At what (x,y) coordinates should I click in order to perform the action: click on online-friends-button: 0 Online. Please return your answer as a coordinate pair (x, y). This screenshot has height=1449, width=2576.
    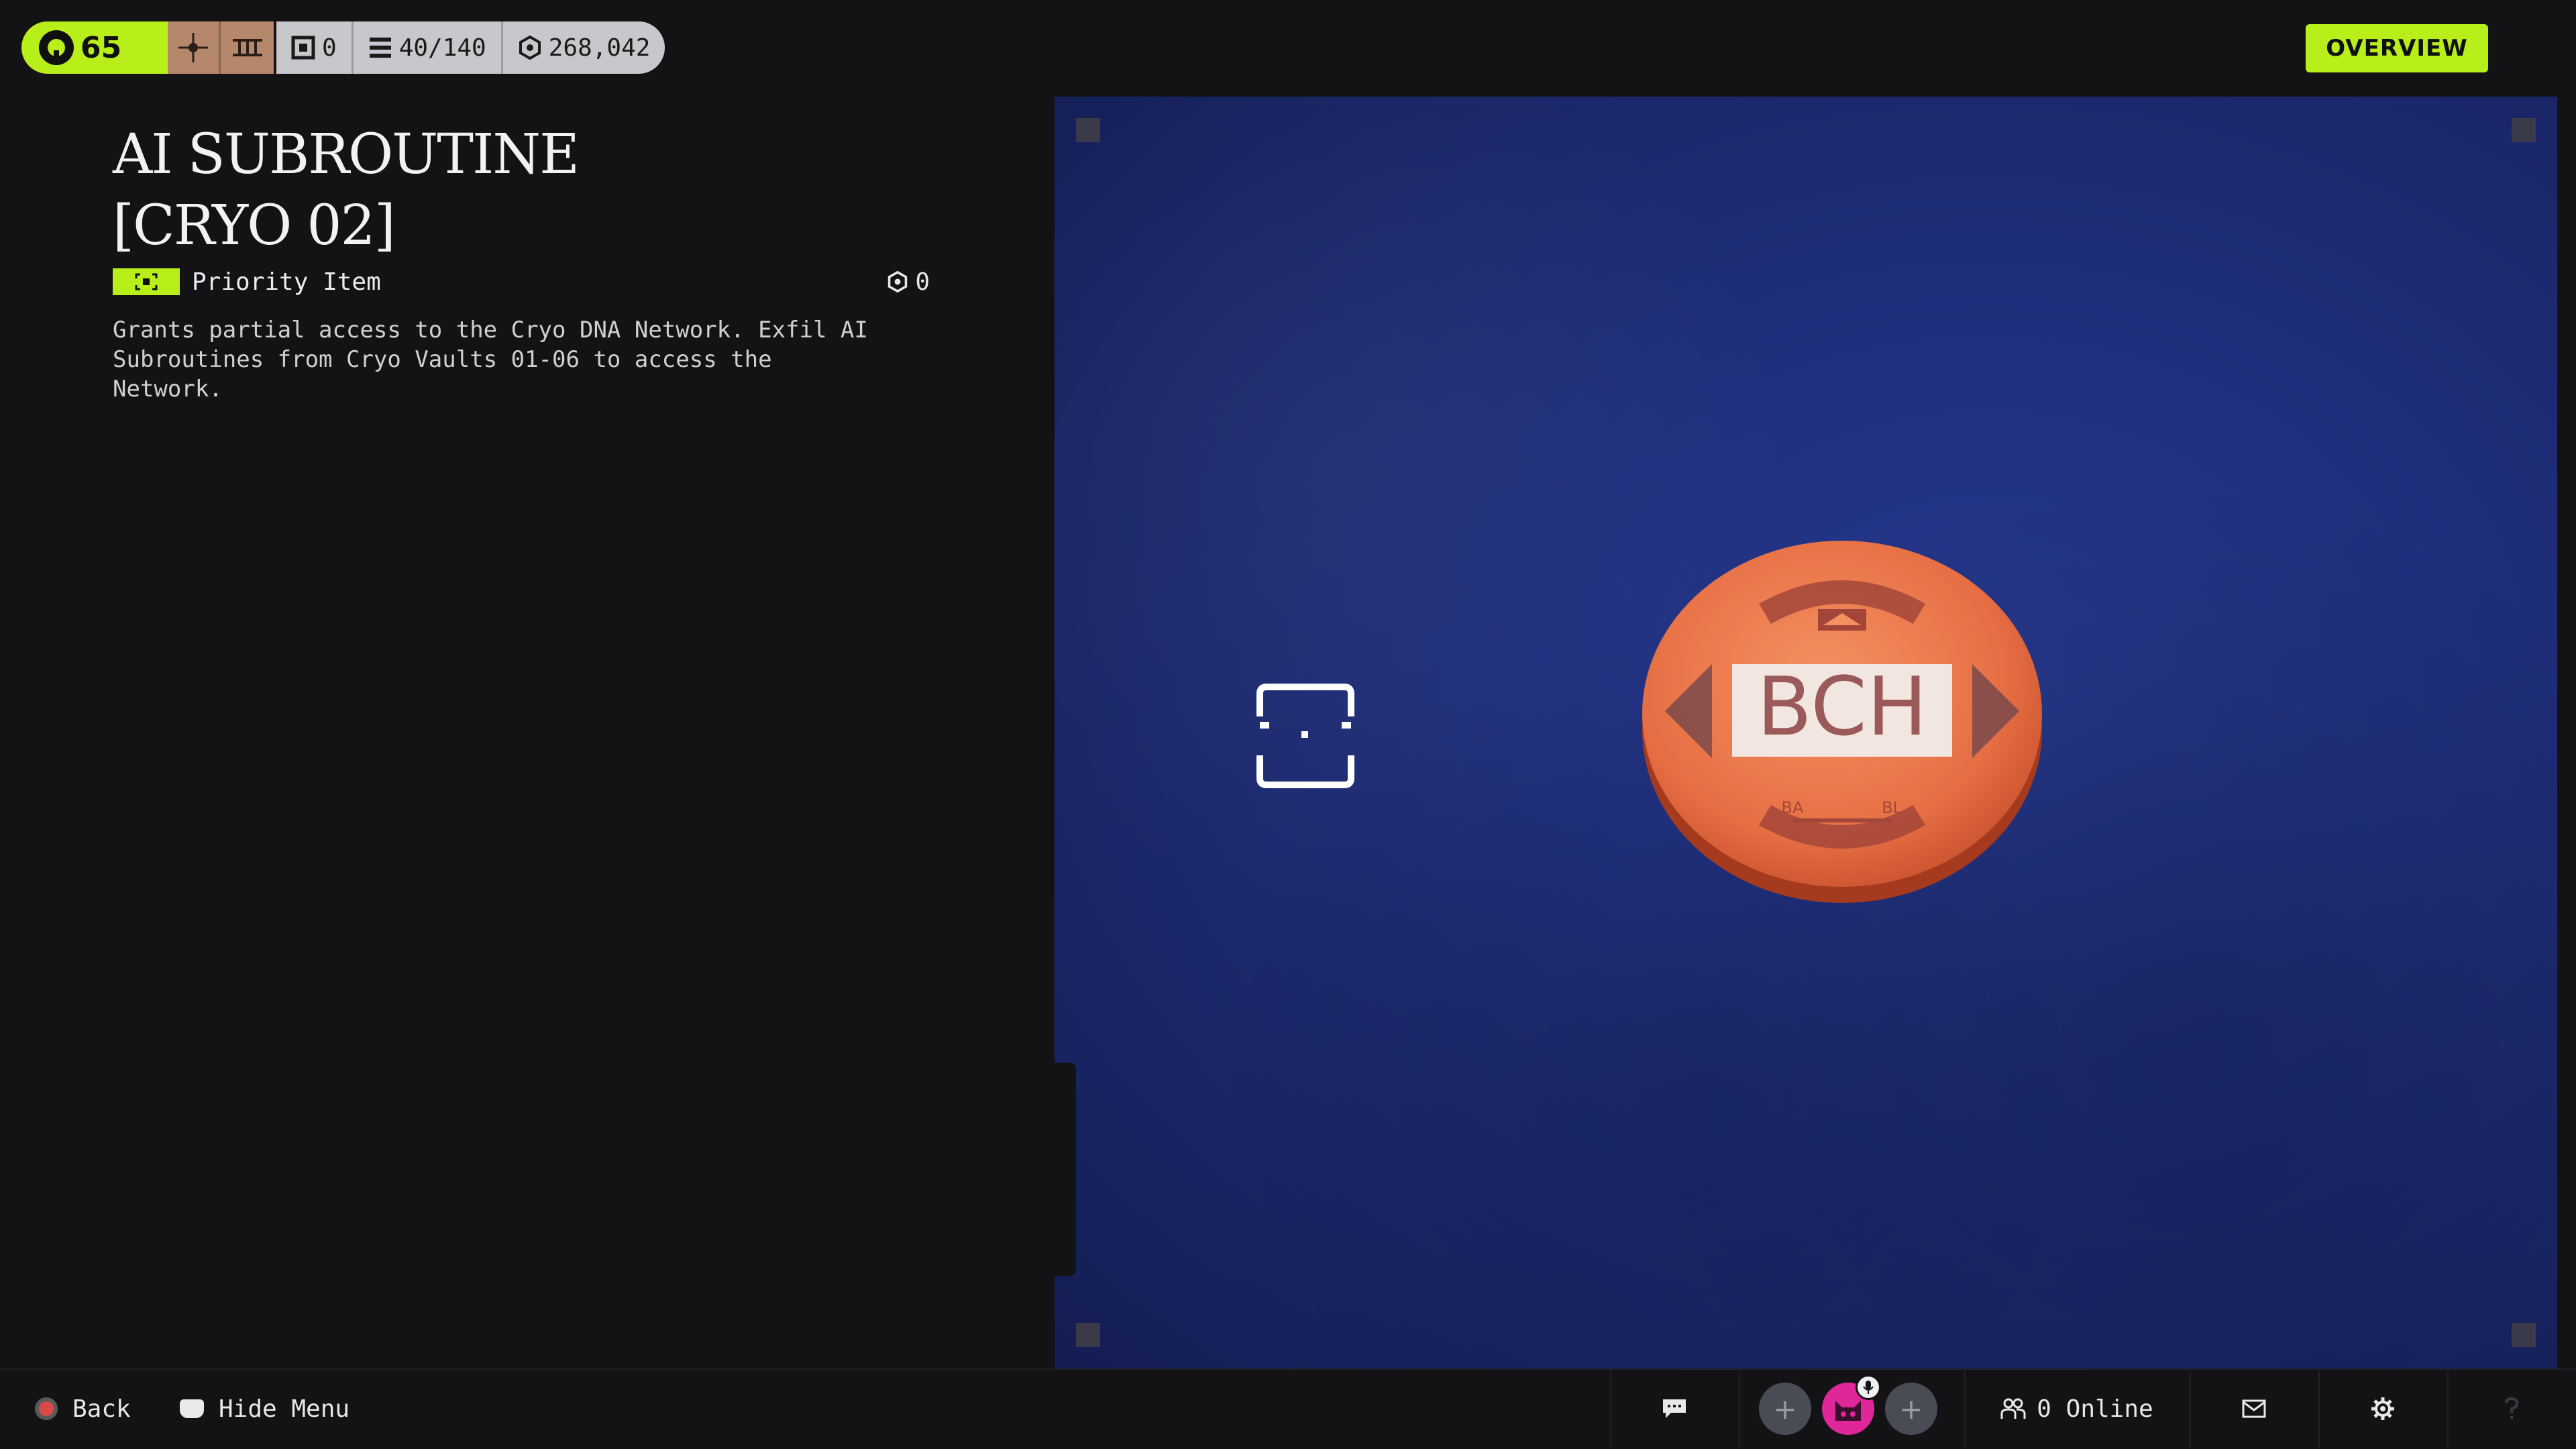
    Looking at the image, I should click on (2077, 1408).